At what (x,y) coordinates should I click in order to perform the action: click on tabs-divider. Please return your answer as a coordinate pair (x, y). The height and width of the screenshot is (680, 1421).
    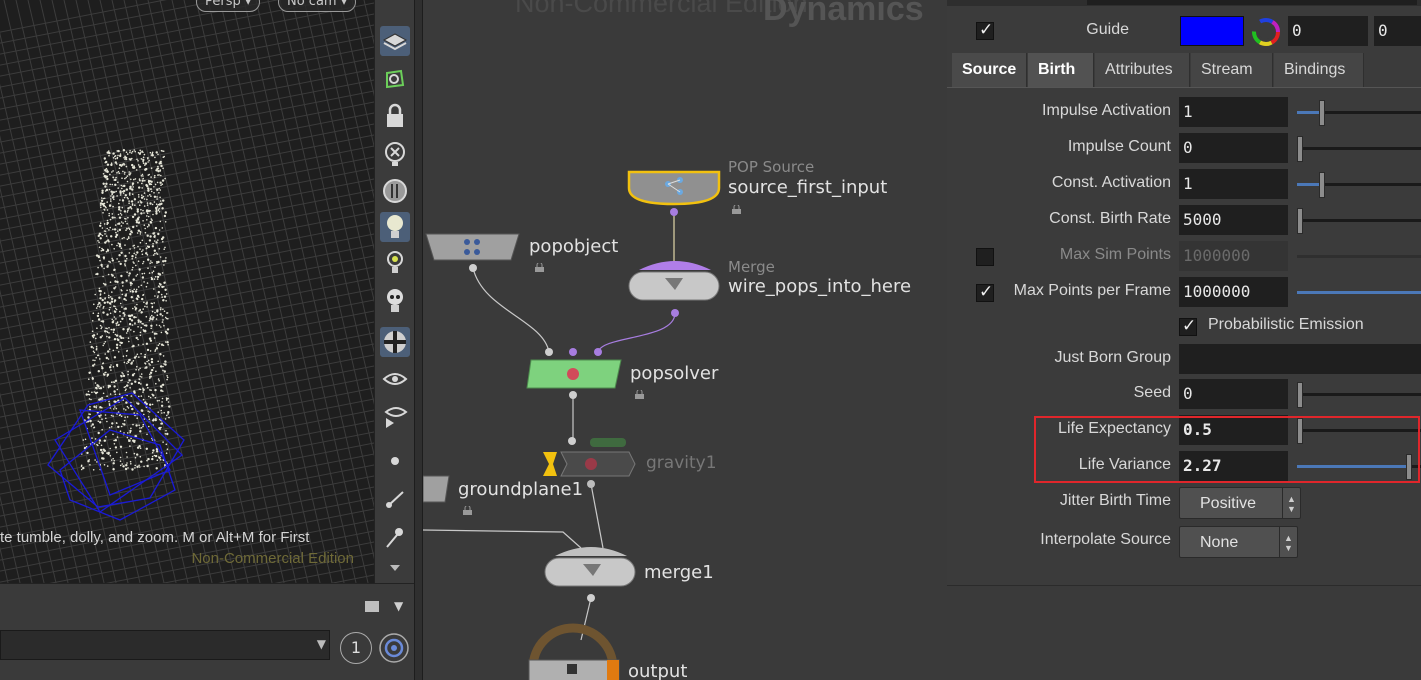
    Looking at the image, I should click on (1184, 87).